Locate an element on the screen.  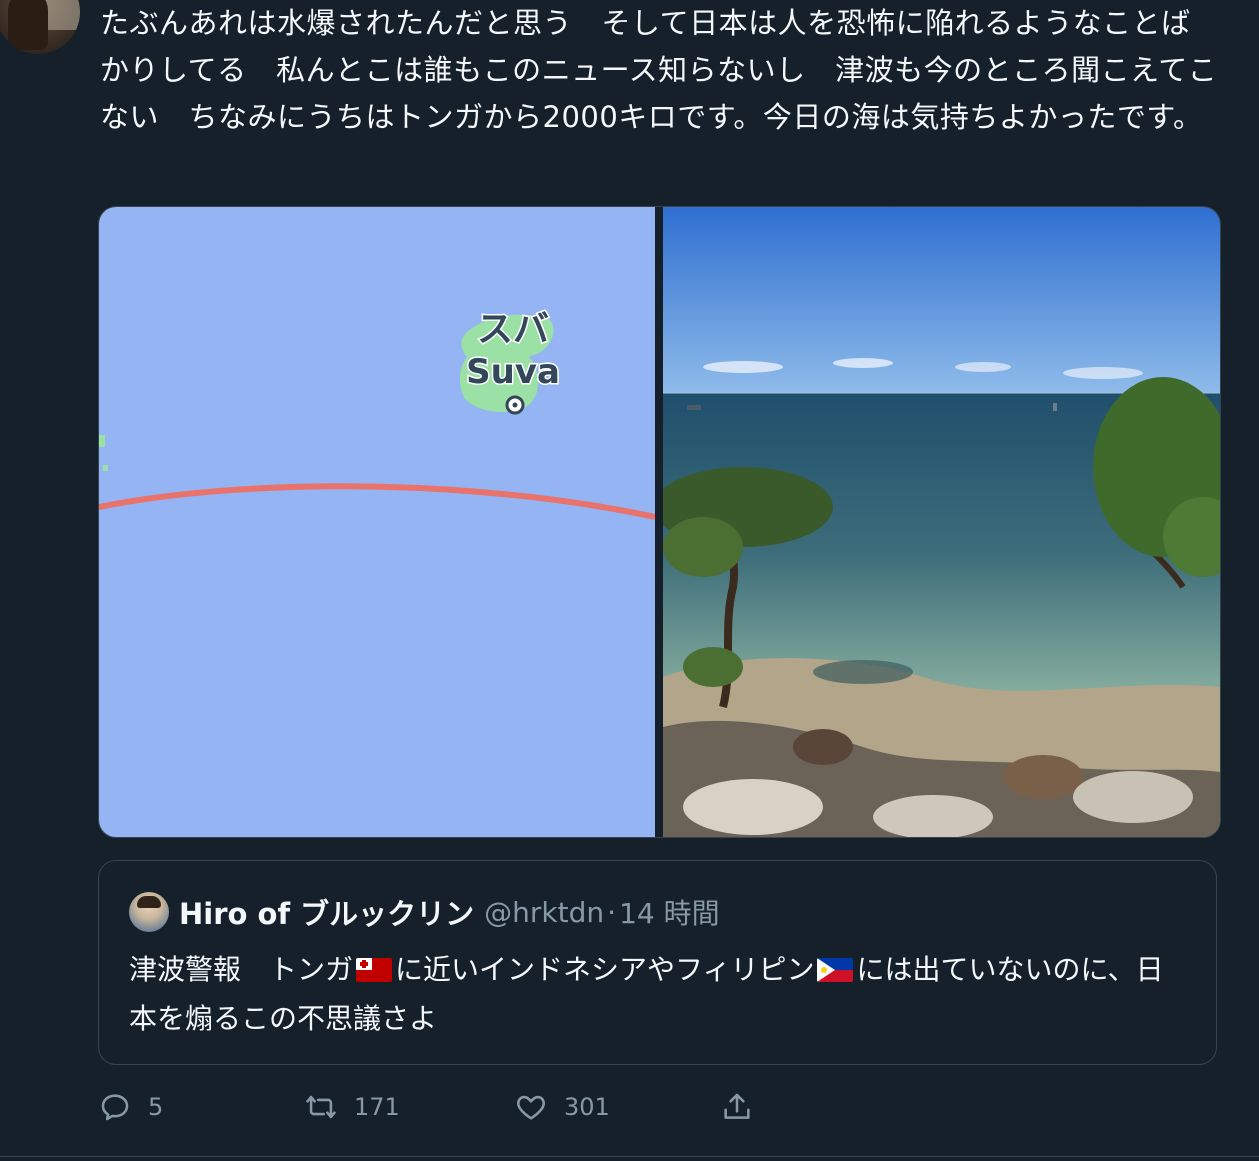
like-count: 301 is located at coordinates (587, 1107).